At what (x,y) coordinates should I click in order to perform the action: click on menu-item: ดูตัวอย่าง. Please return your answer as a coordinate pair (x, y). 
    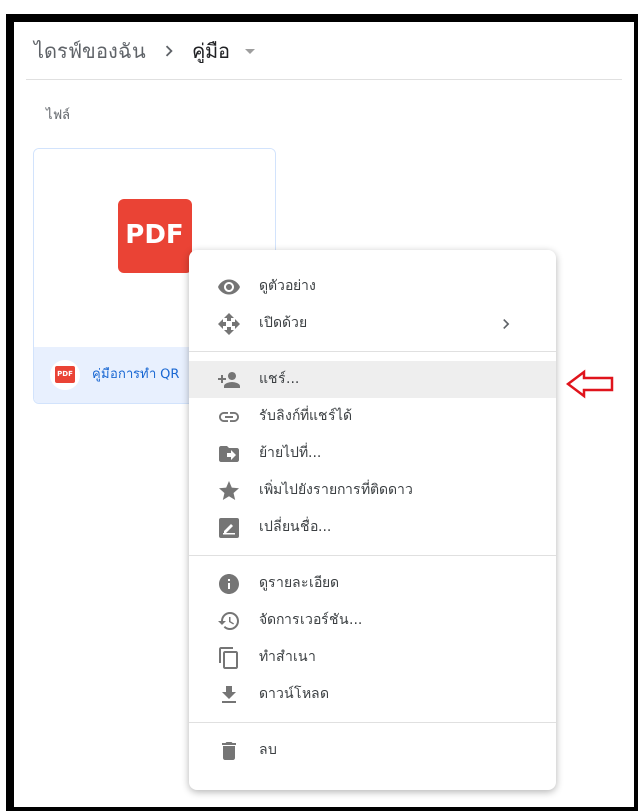
    Looking at the image, I should click on (372, 286).